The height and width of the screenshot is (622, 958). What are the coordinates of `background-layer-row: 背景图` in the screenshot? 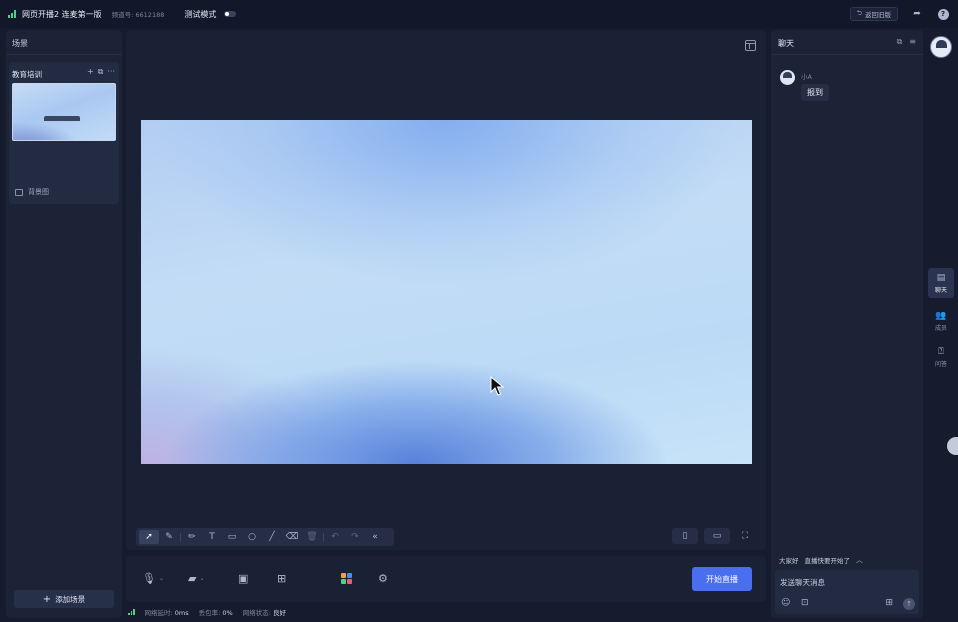 It's located at (32, 192).